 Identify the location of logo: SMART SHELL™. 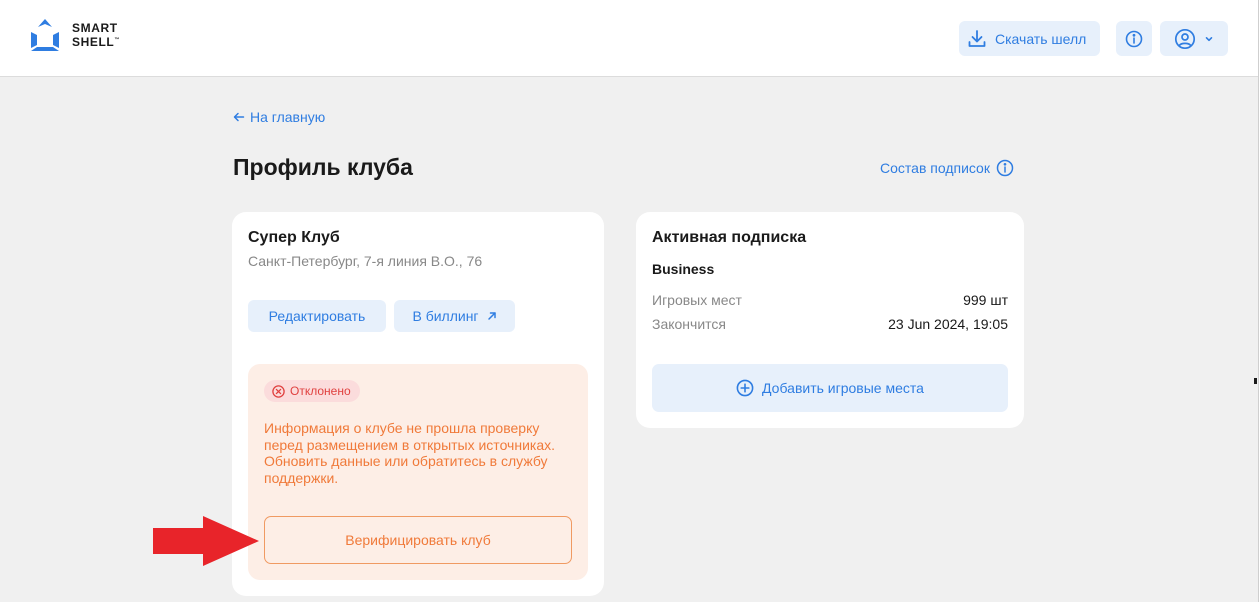
(73, 35).